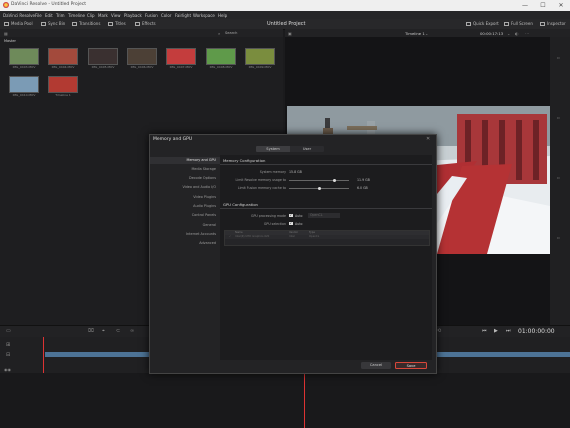  What do you see at coordinates (324, 215) in the screenshot?
I see `gpu-processing-mode-select: OpenCL` at bounding box center [324, 215].